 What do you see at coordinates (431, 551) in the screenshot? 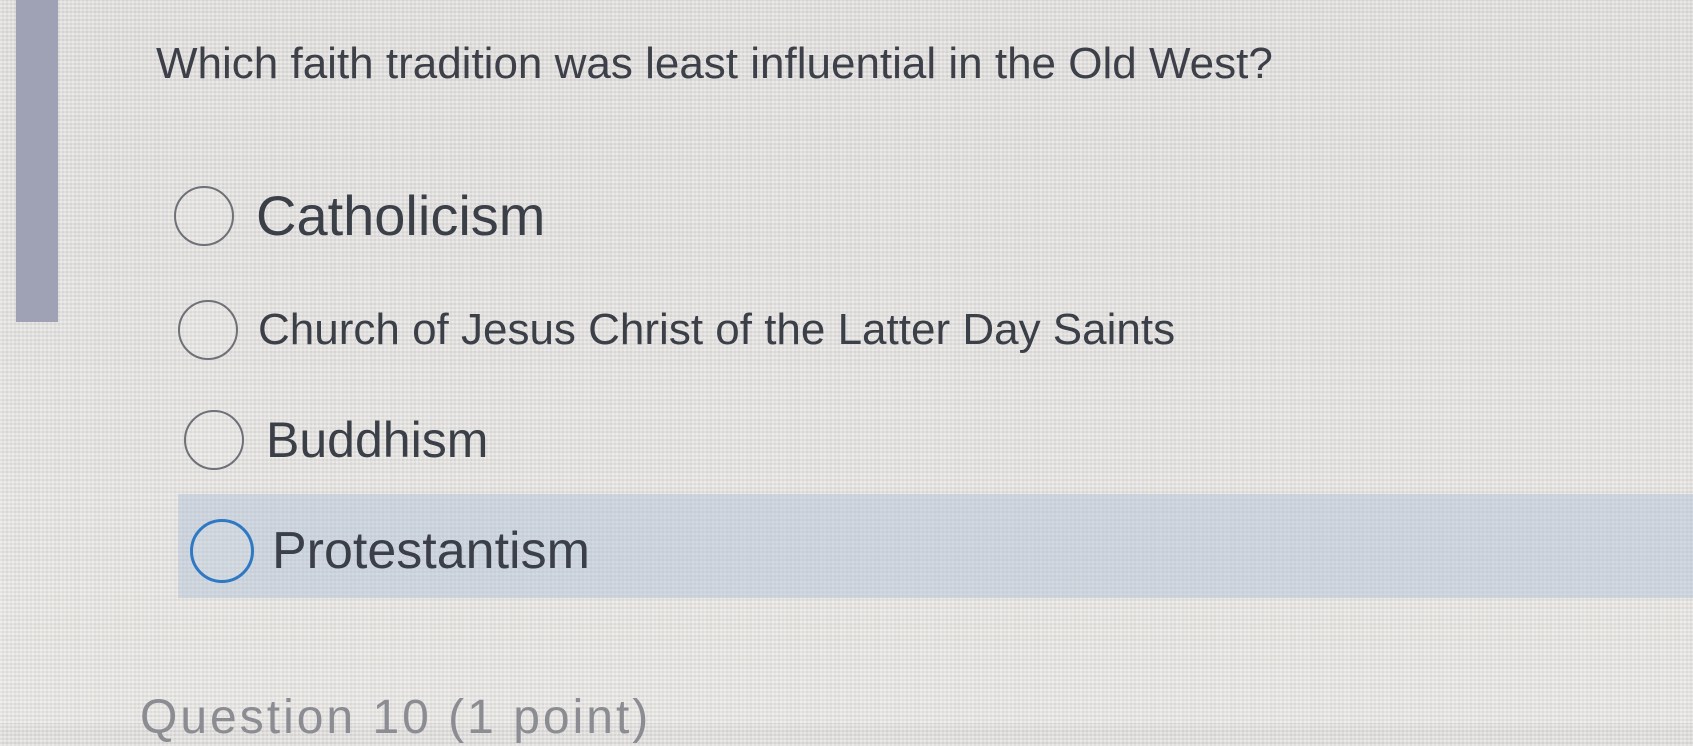
I see `option-label: Protestantism` at bounding box center [431, 551].